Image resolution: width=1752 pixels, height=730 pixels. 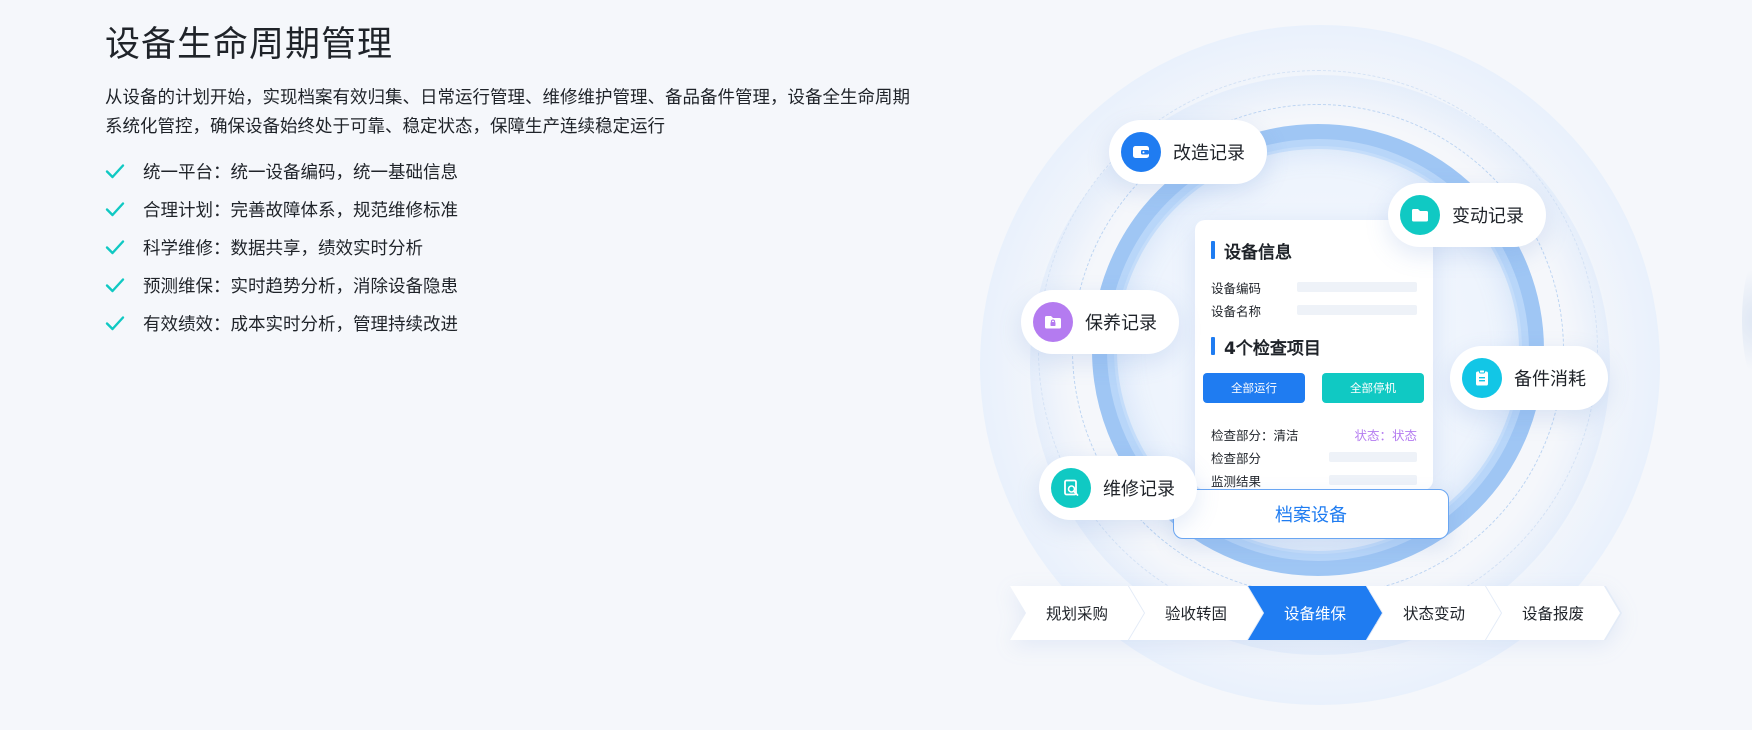 I want to click on card-field-label: 监测结果, so click(x=1236, y=481).